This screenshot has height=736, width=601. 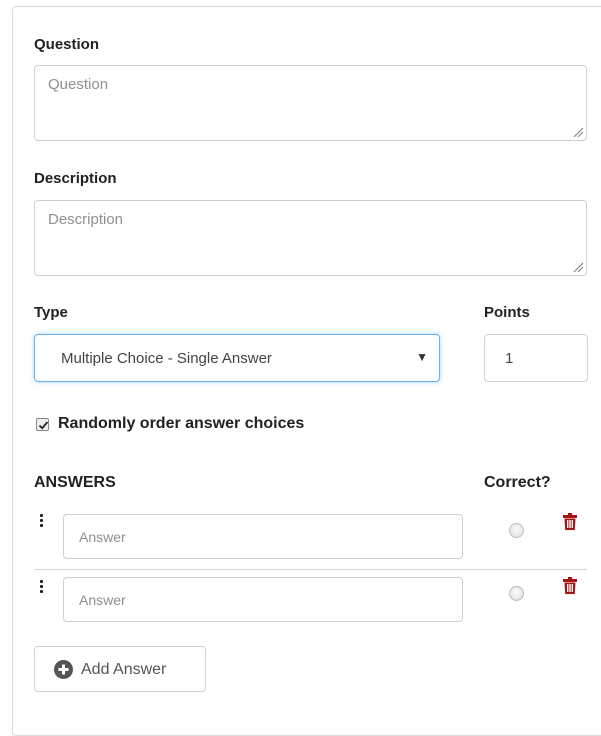 I want to click on checkbox-checked-icon, so click(x=43, y=425).